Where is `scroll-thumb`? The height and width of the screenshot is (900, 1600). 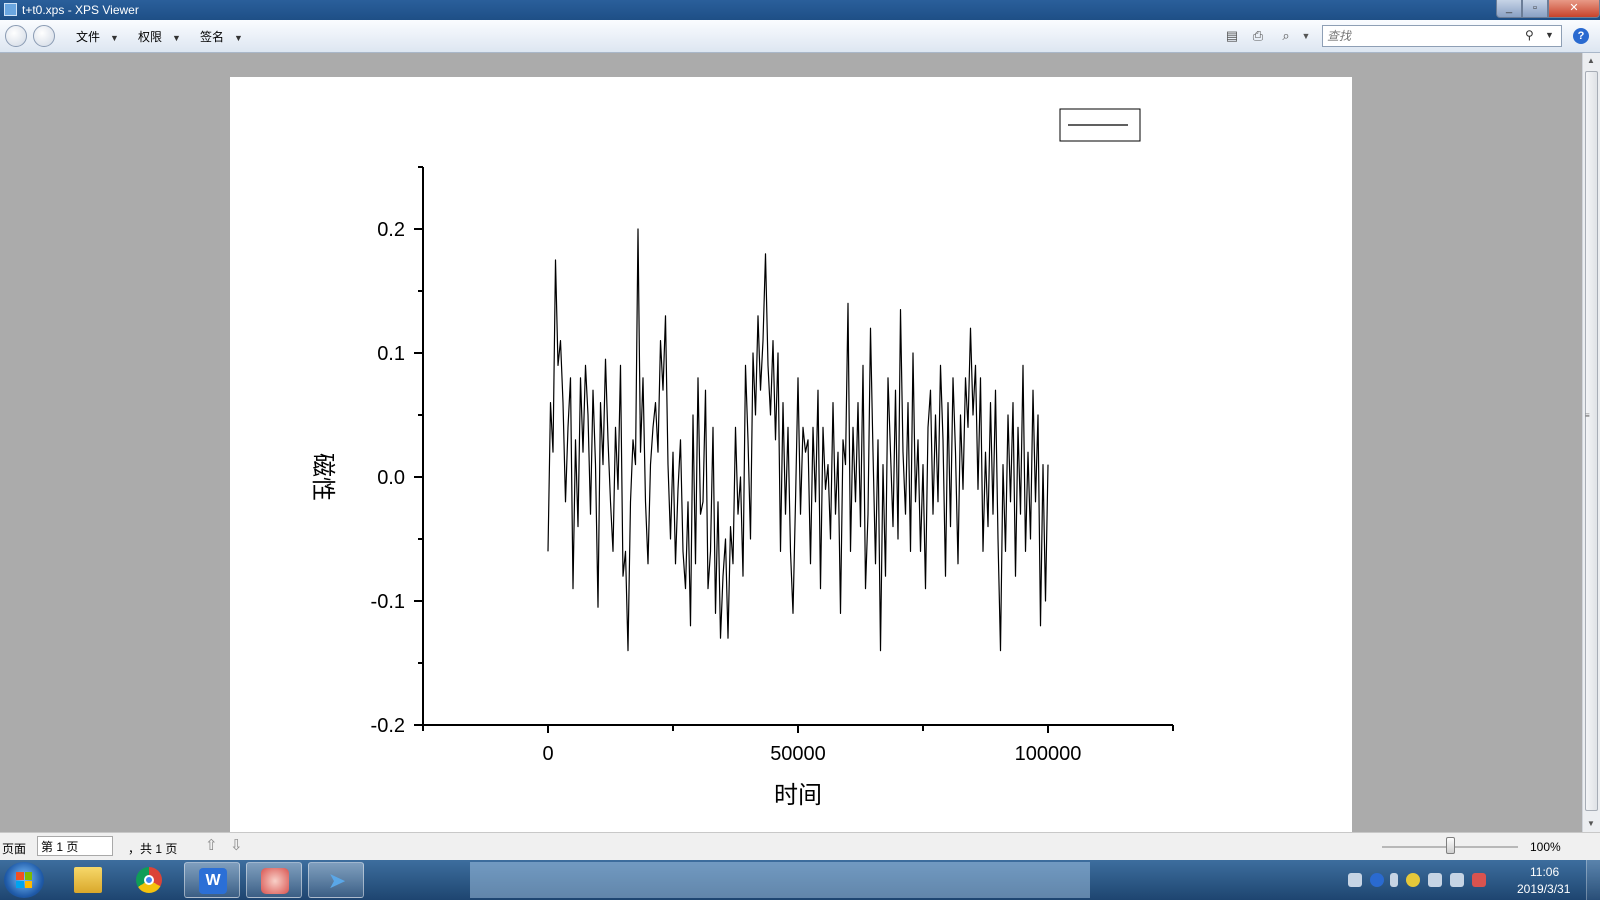 scroll-thumb is located at coordinates (1591, 441).